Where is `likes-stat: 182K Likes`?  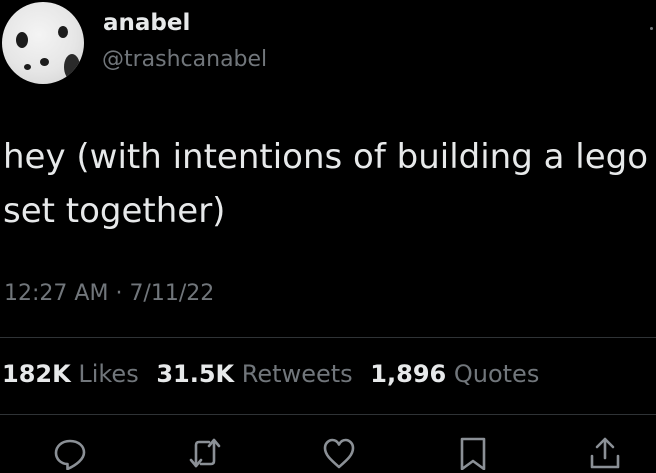 likes-stat: 182K Likes is located at coordinates (70, 374).